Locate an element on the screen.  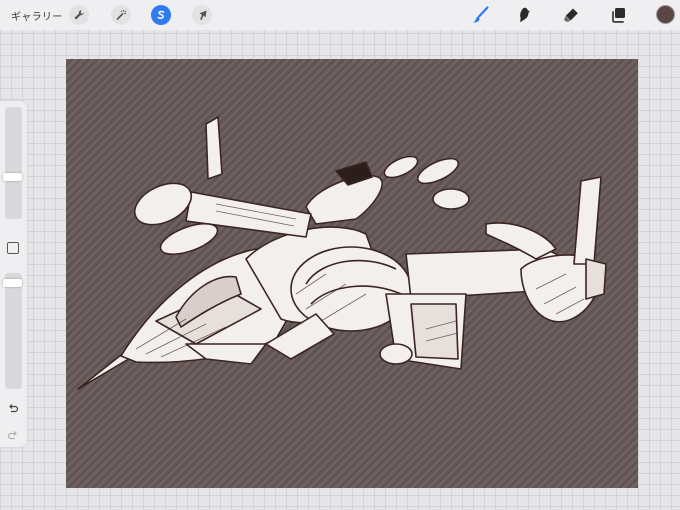
magic-wand-icon is located at coordinates (121, 15).